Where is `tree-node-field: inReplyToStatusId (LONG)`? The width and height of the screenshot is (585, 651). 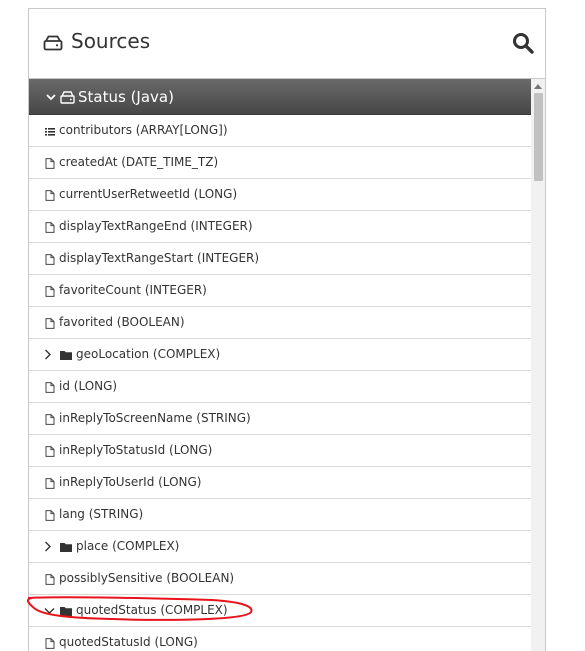
tree-node-field: inReplyToStatusId (LONG) is located at coordinates (280, 451).